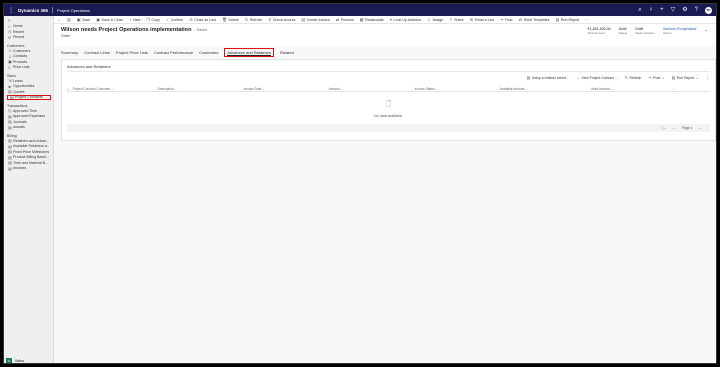 This screenshot has height=367, width=720. What do you see at coordinates (83, 19) in the screenshot?
I see `save-button: ▣ Save` at bounding box center [83, 19].